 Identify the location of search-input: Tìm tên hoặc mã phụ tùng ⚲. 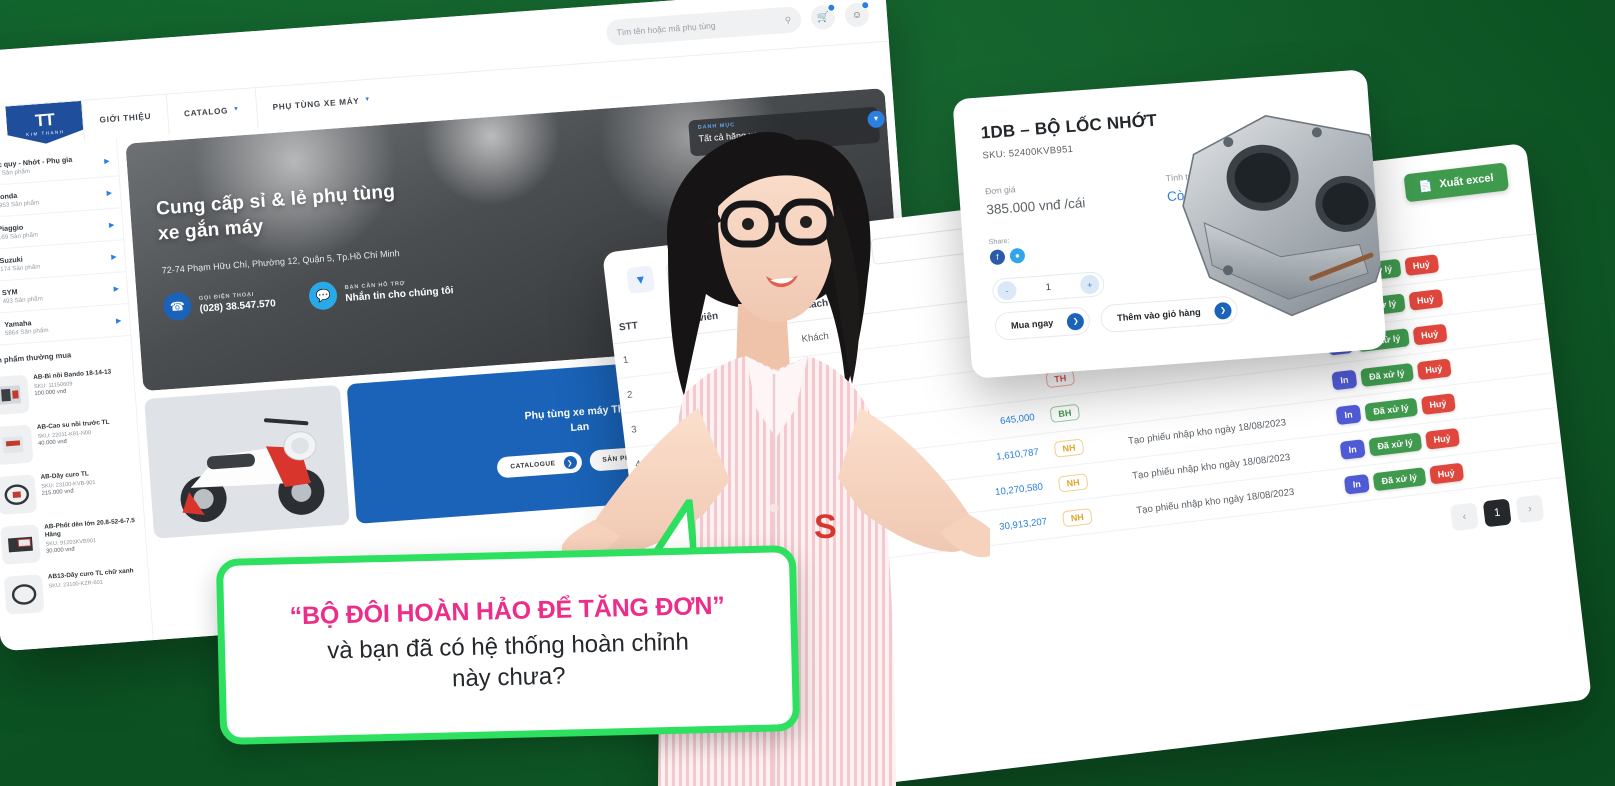
(704, 26).